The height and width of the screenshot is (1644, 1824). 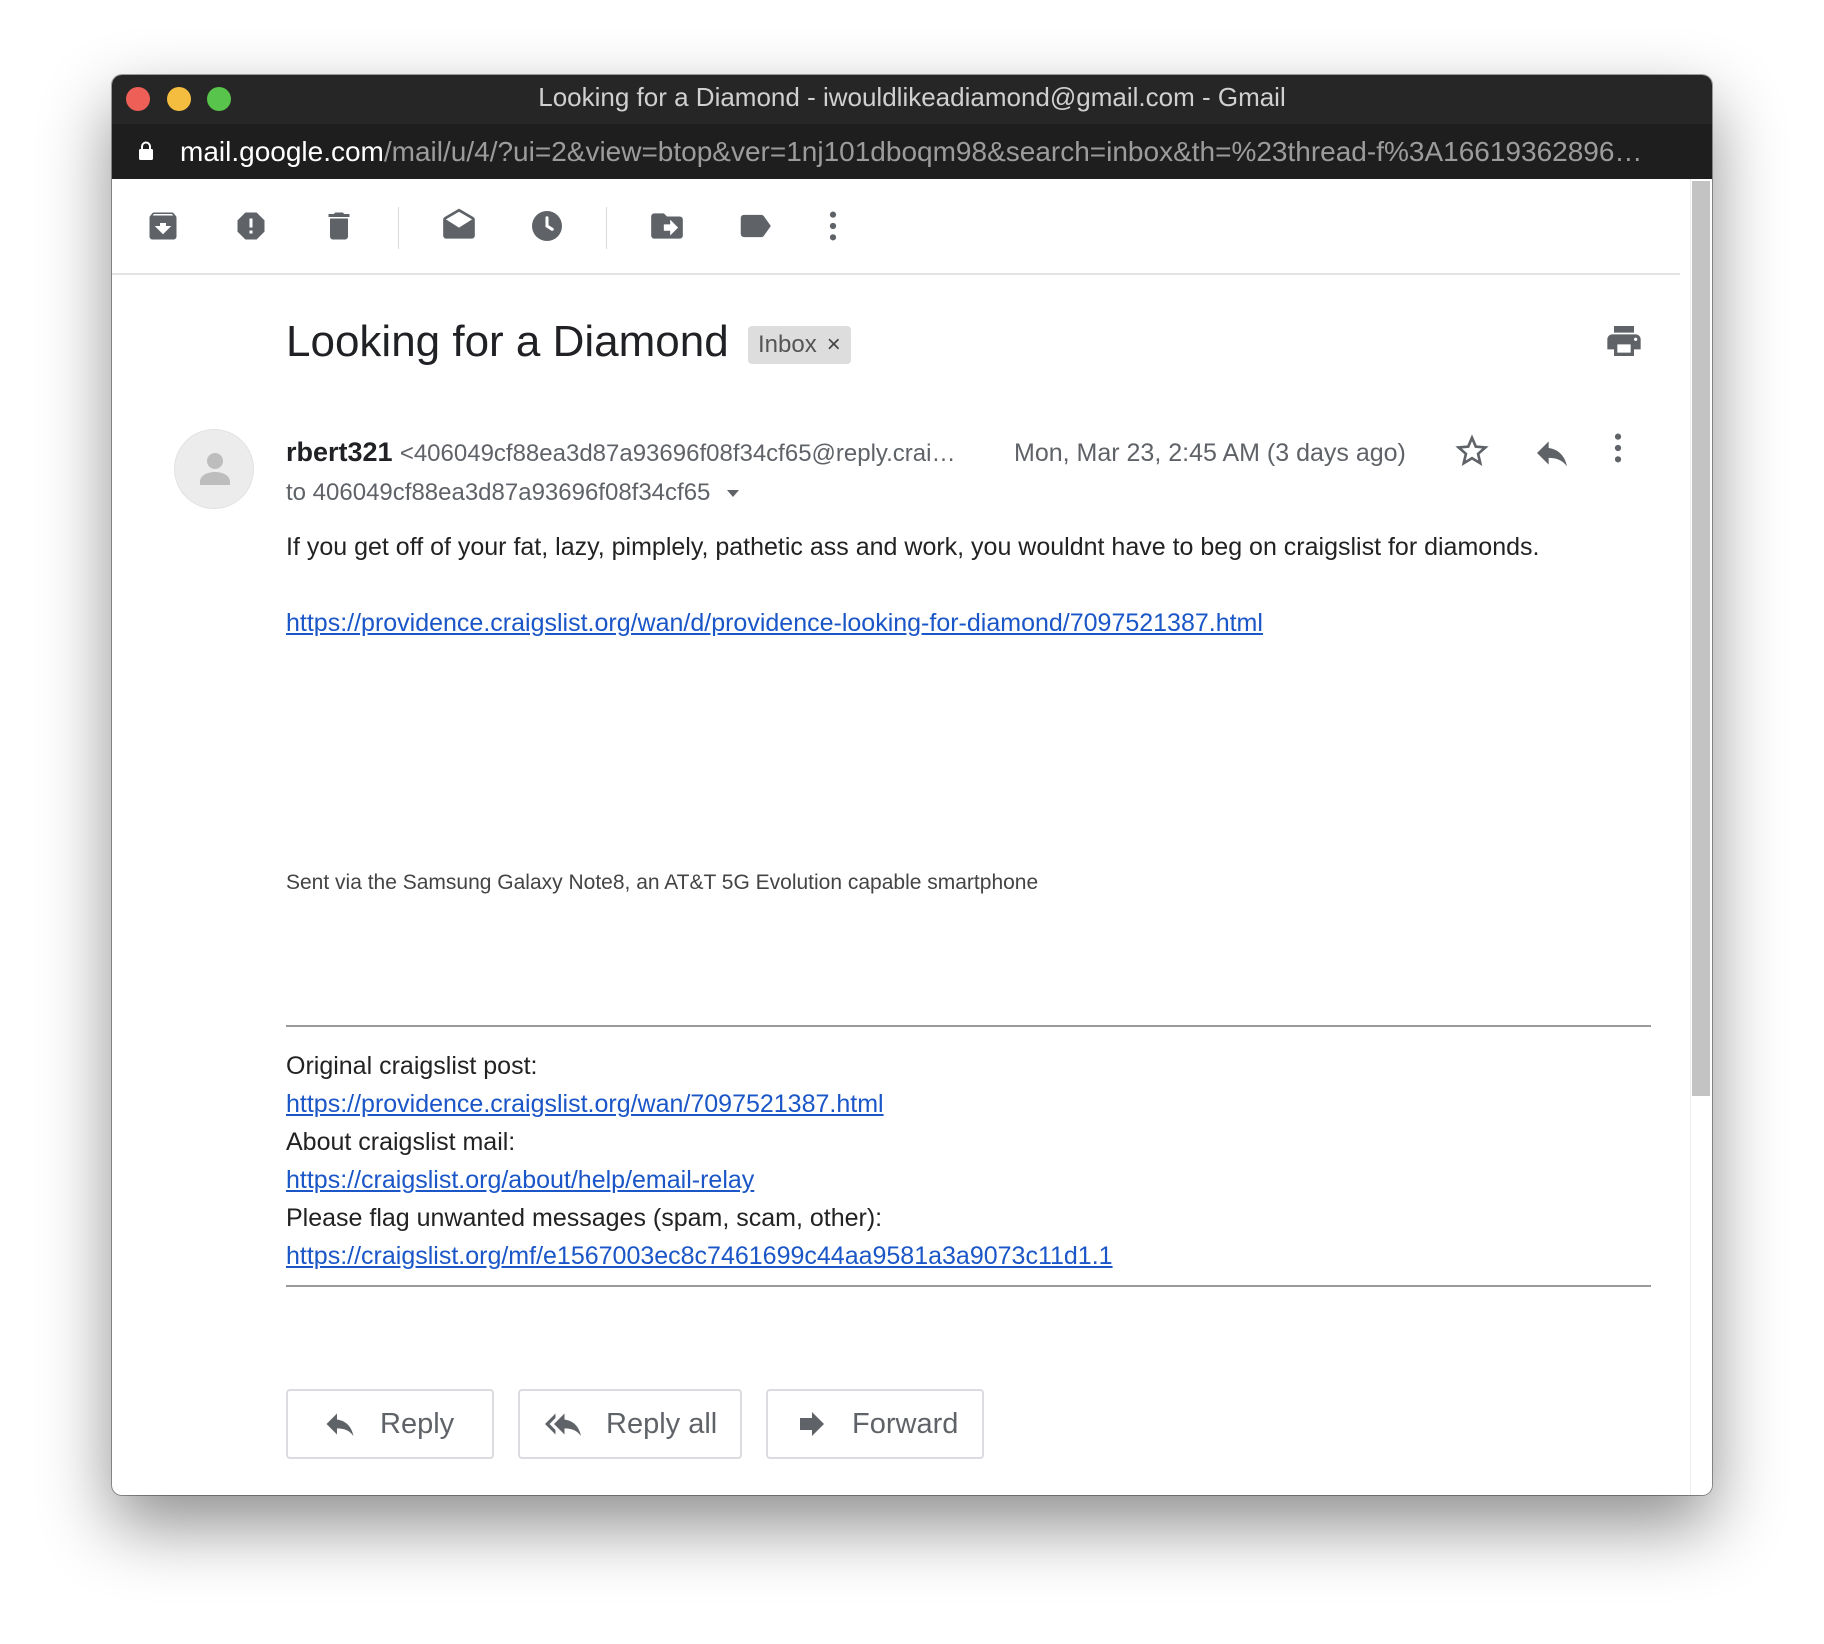 What do you see at coordinates (507, 341) in the screenshot?
I see `email-subject: Looking for a Diamond` at bounding box center [507, 341].